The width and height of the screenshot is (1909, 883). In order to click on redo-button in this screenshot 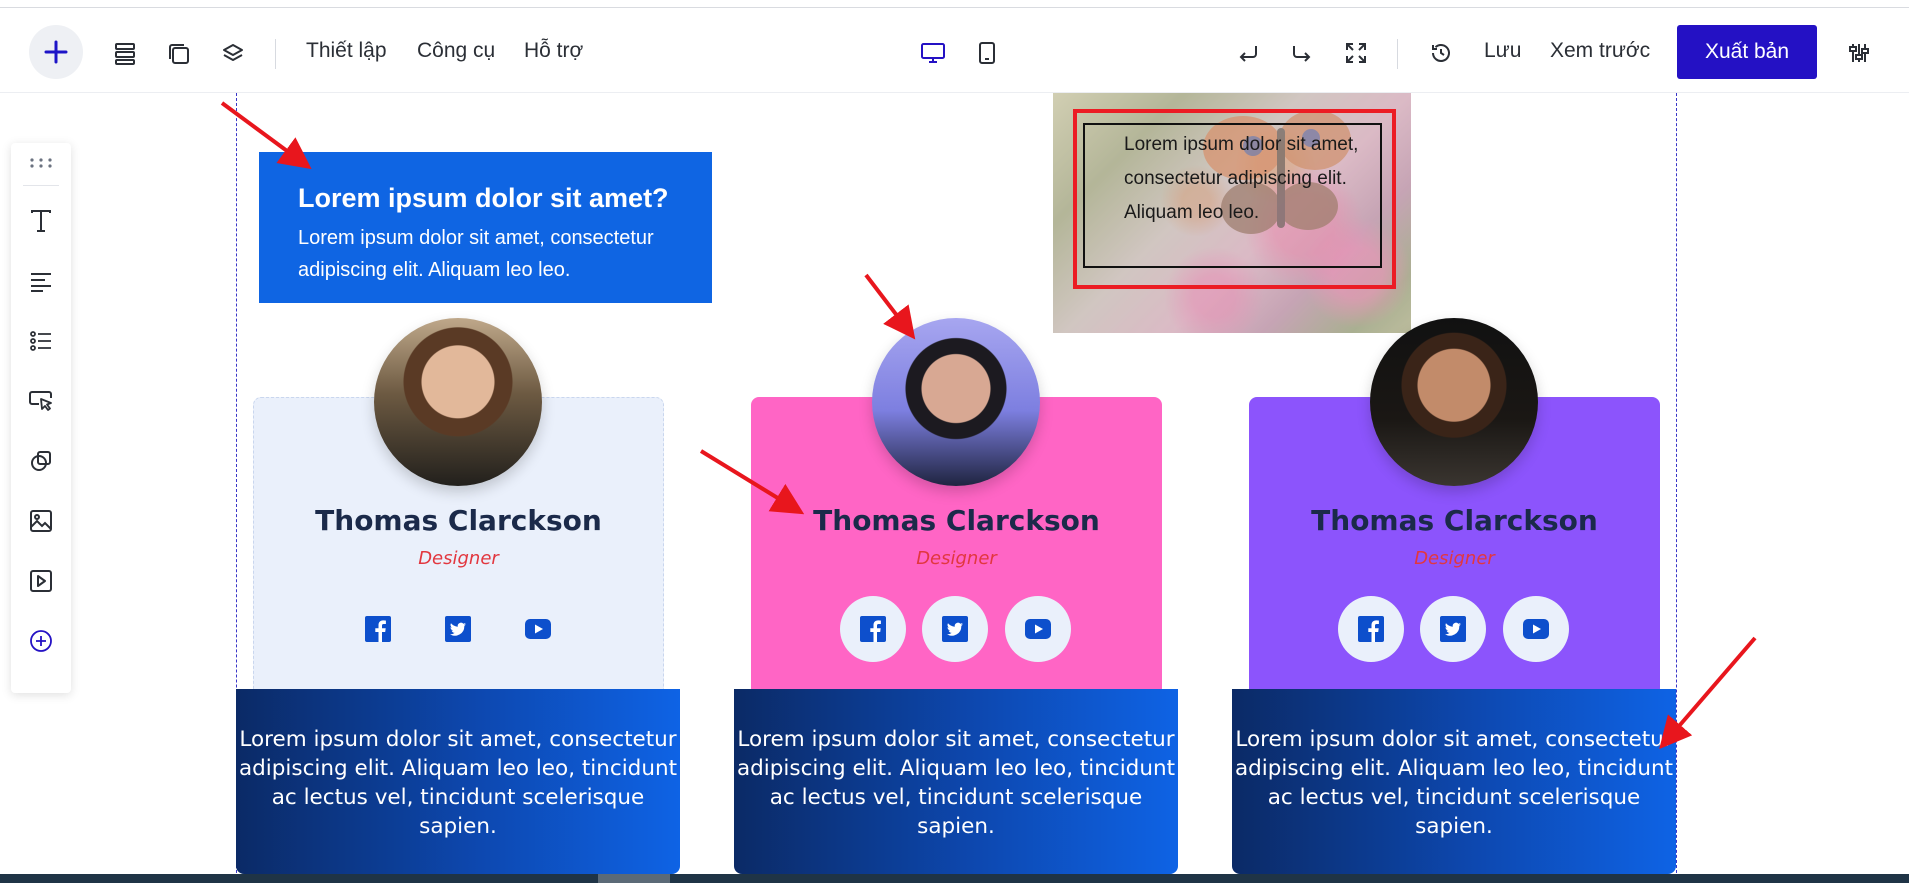, I will do `click(1302, 53)`.